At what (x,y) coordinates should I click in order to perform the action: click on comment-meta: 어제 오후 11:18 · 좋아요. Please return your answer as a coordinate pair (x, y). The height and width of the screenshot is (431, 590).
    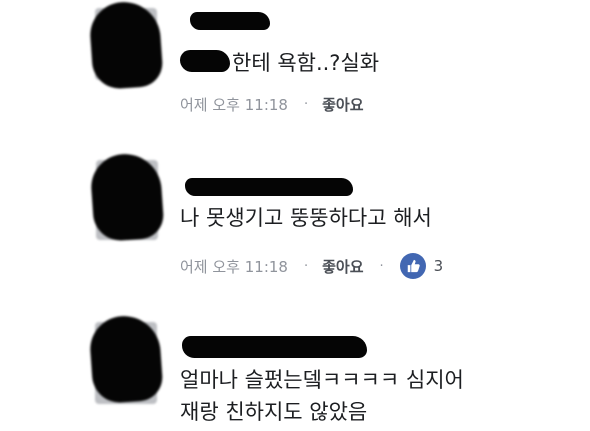
    Looking at the image, I should click on (272, 104).